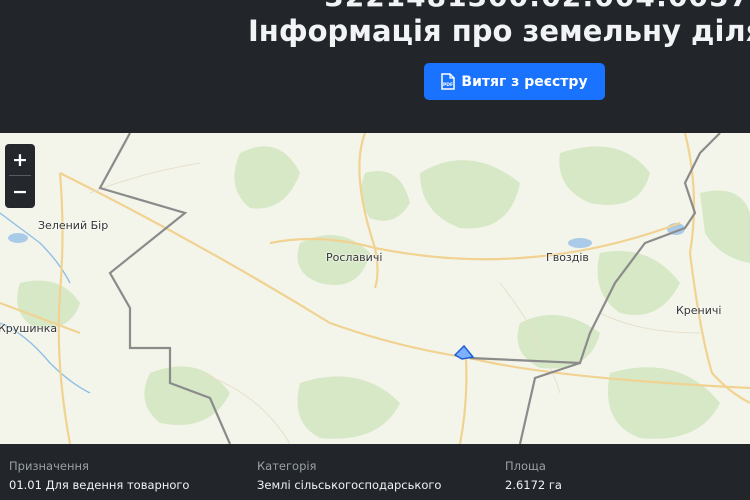 Image resolution: width=750 pixels, height=500 pixels. What do you see at coordinates (533, 475) in the screenshot?
I see `area-field: Площа 2.6172 га` at bounding box center [533, 475].